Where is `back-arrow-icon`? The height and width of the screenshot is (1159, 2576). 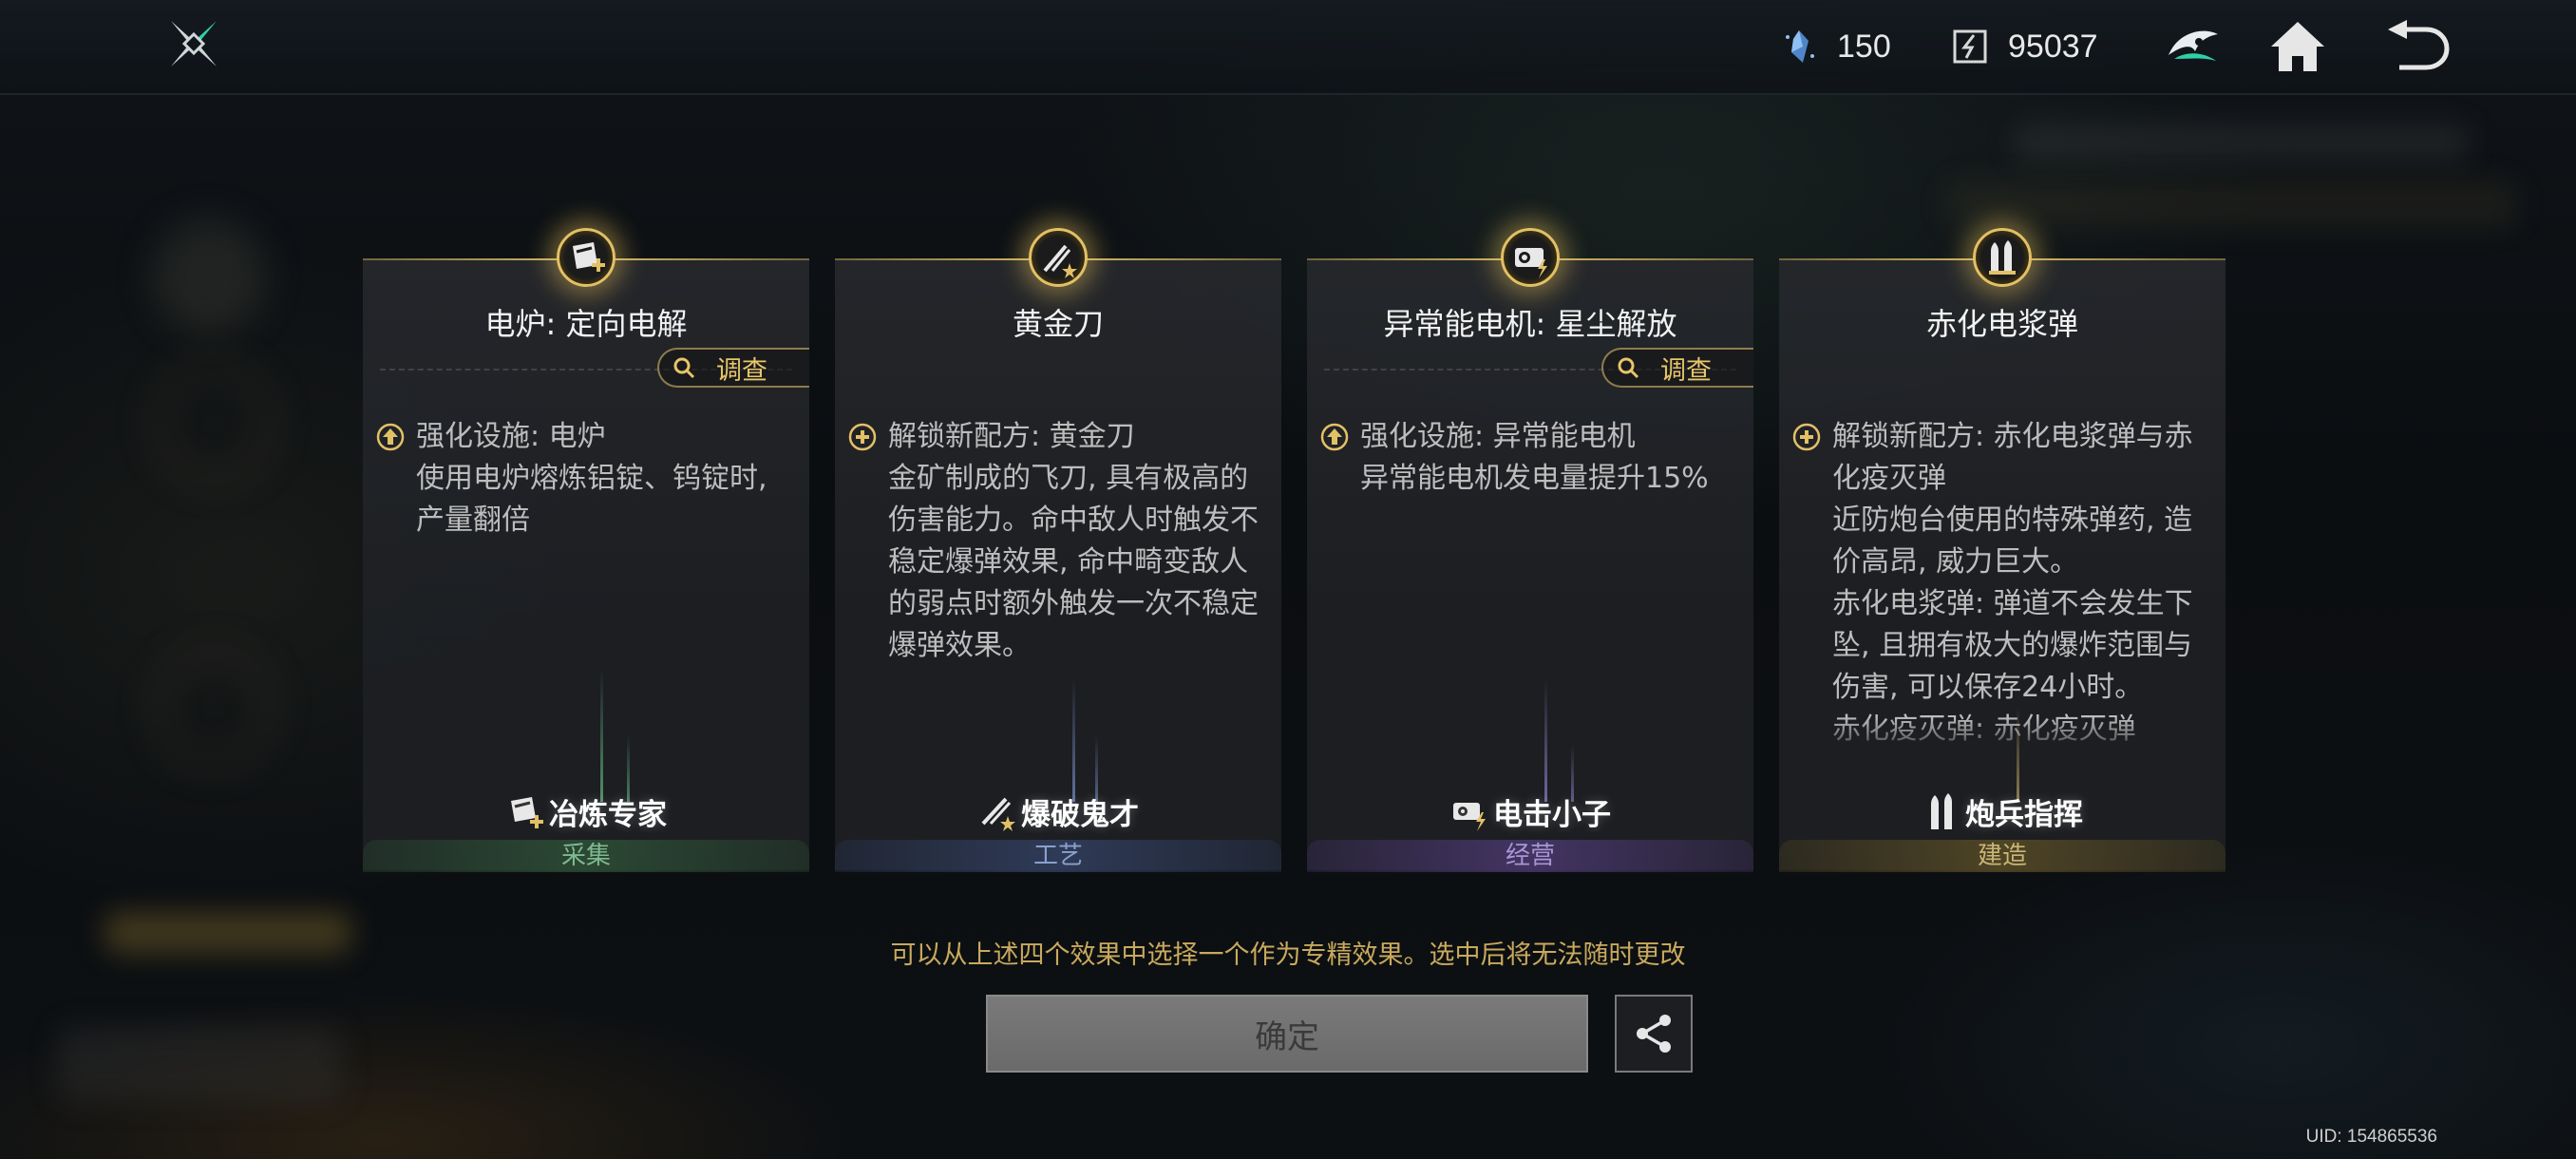
back-arrow-icon is located at coordinates (2419, 45).